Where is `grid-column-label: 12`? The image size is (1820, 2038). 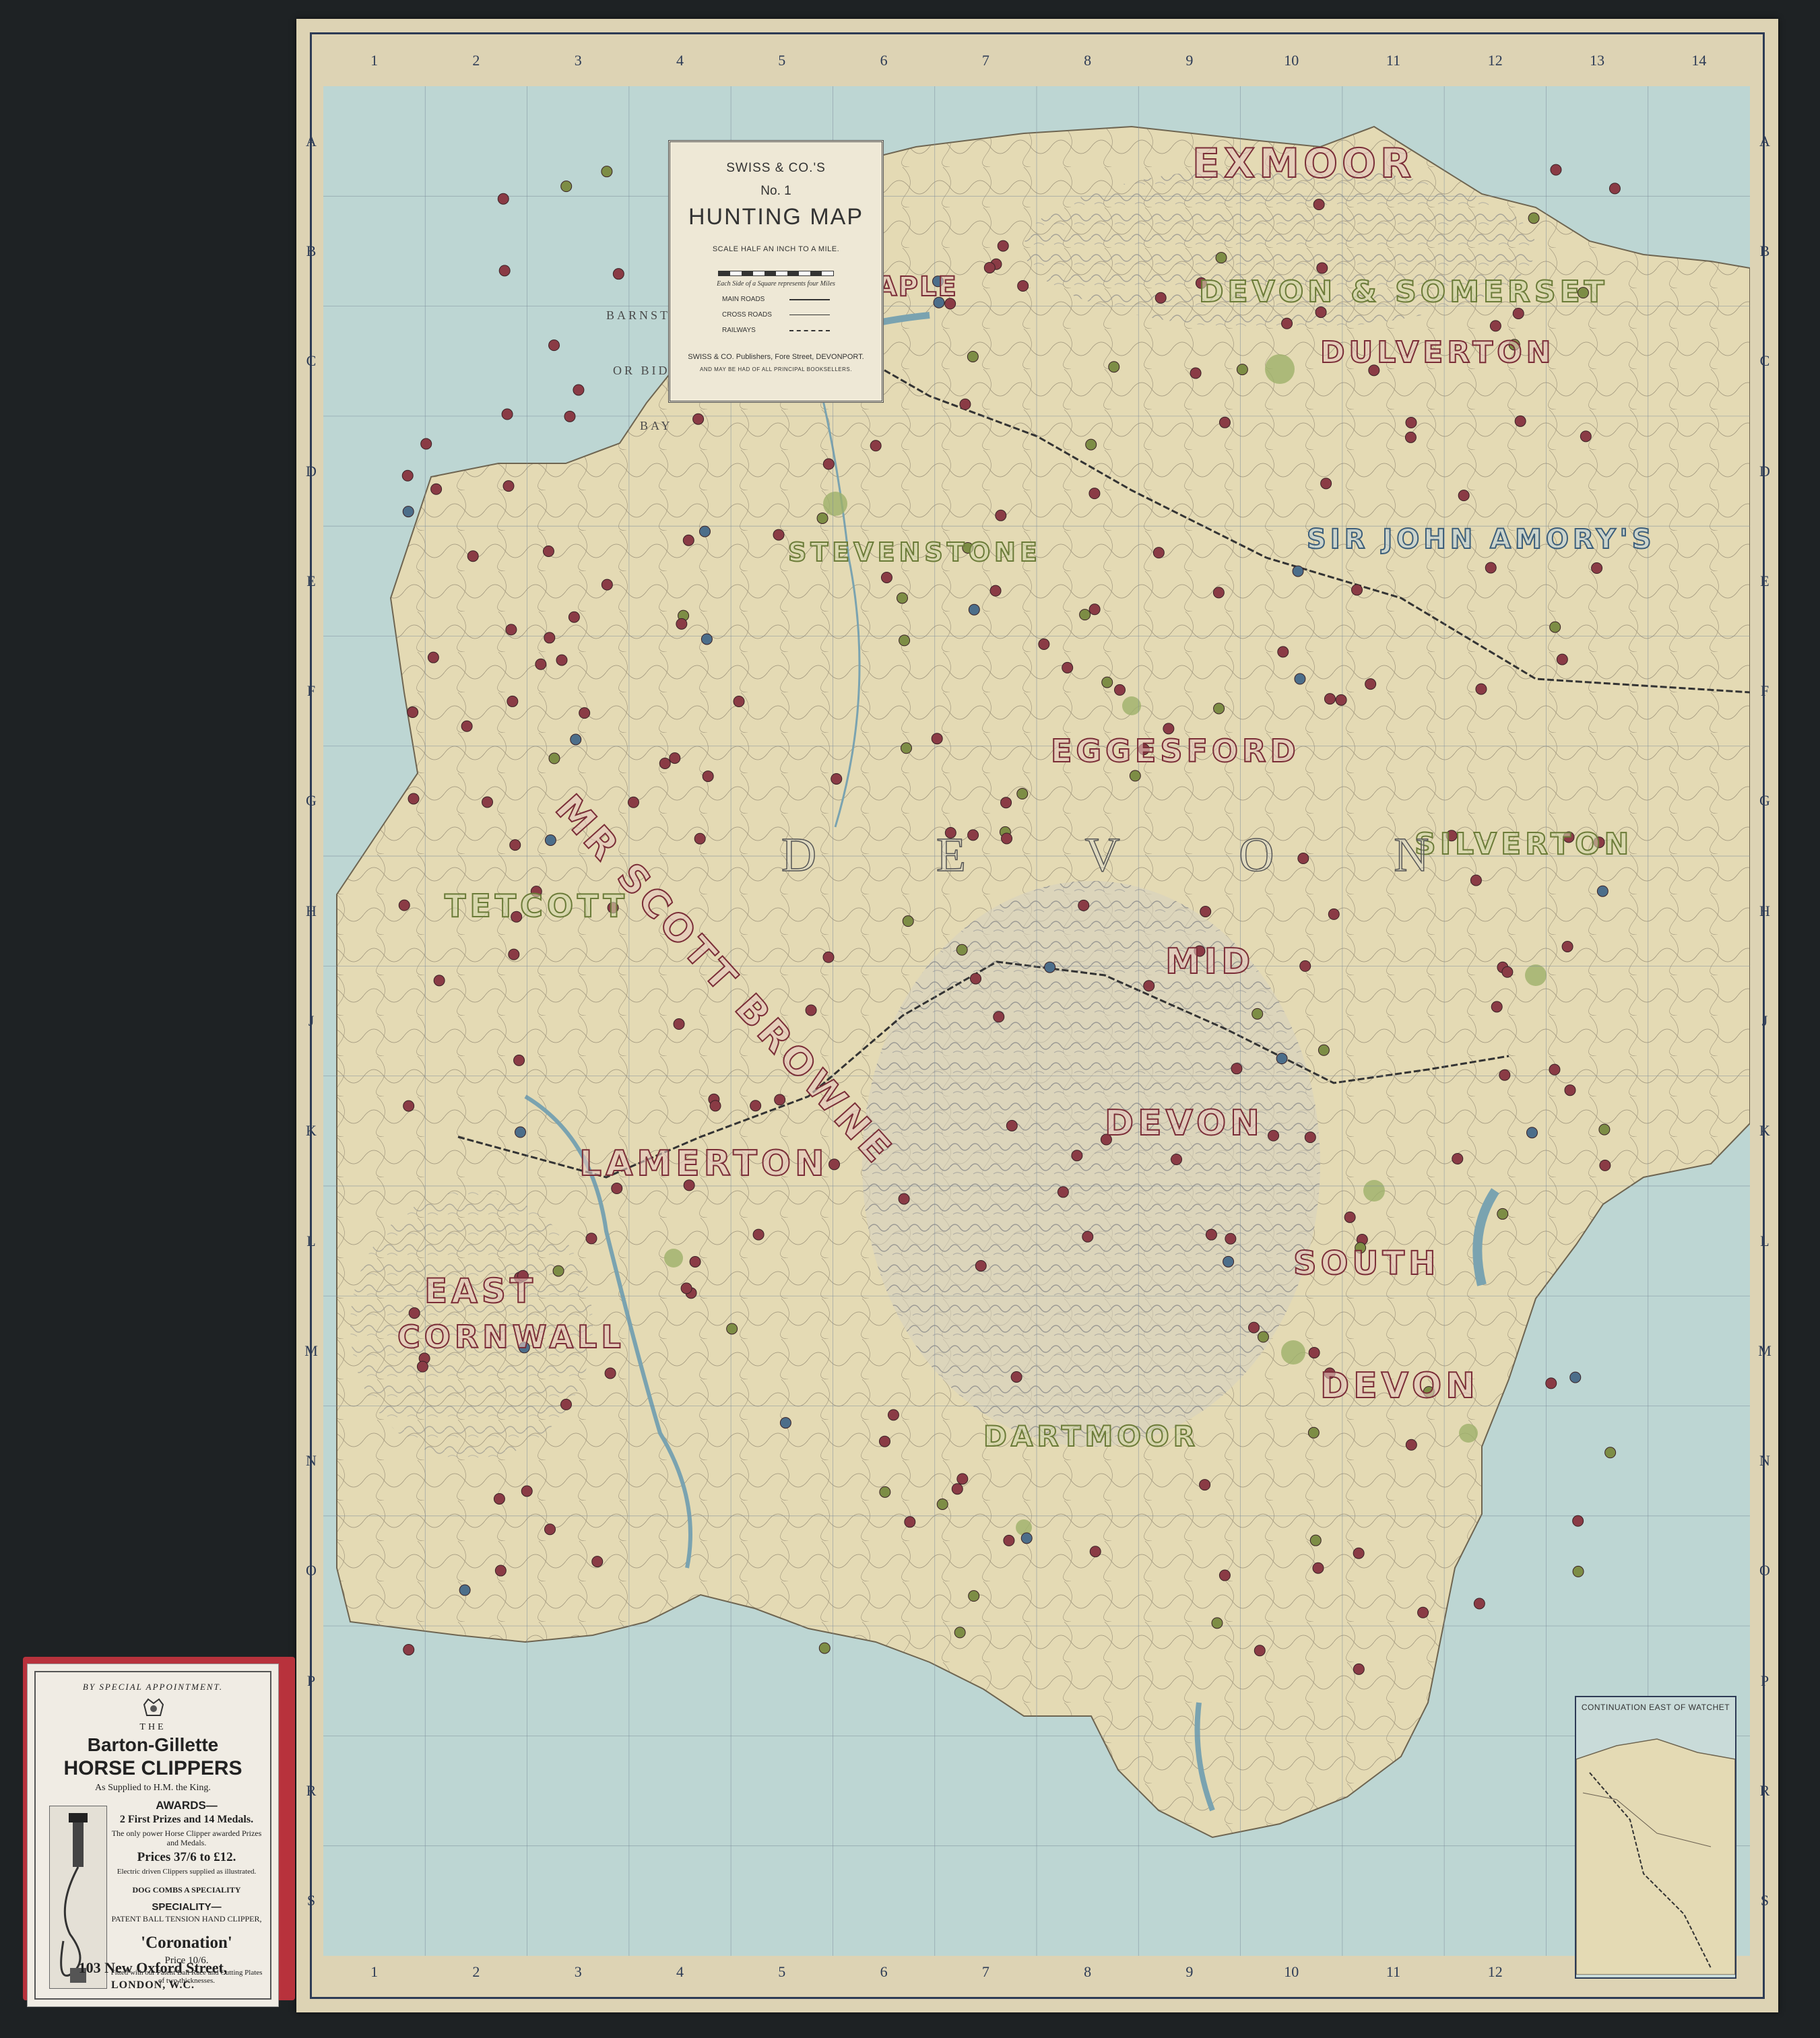 grid-column-label: 12 is located at coordinates (1495, 1971).